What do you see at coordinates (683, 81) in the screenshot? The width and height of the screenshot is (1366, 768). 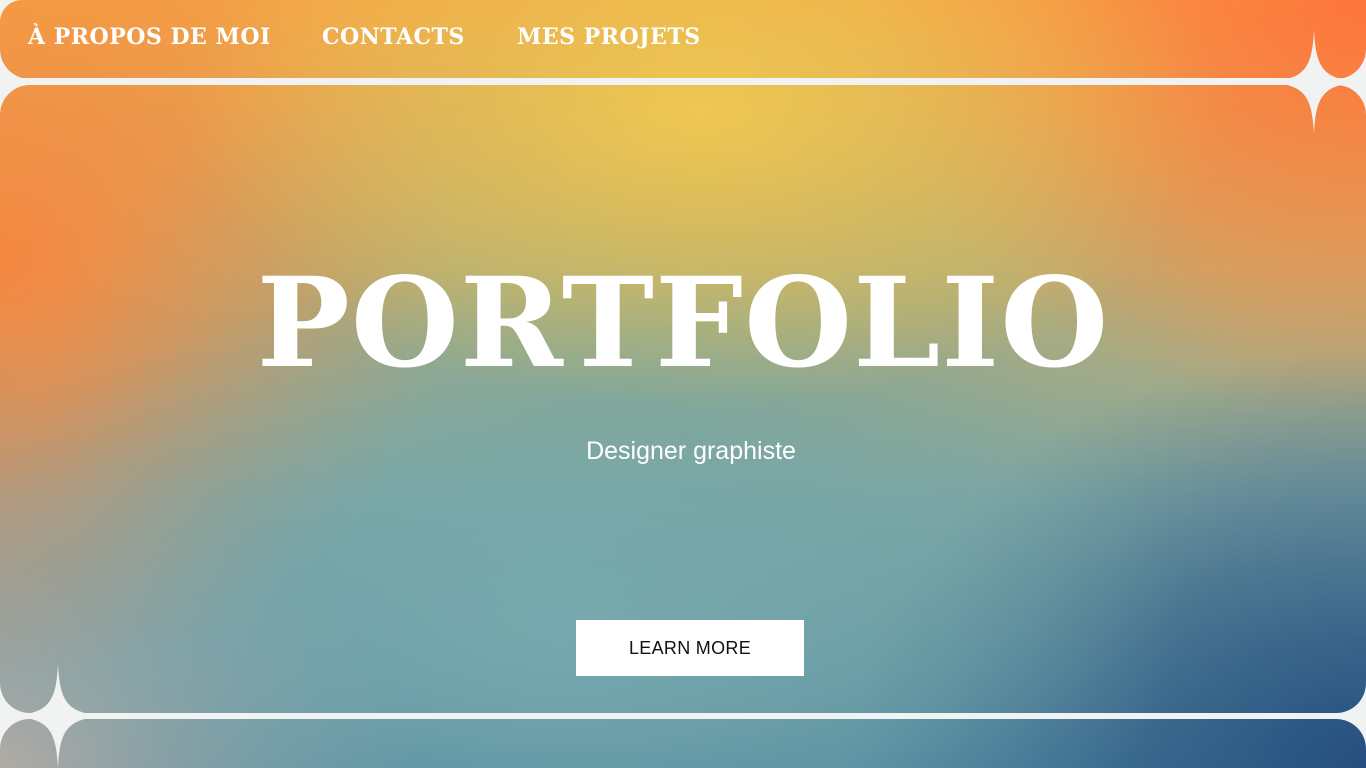 I see `top-divider` at bounding box center [683, 81].